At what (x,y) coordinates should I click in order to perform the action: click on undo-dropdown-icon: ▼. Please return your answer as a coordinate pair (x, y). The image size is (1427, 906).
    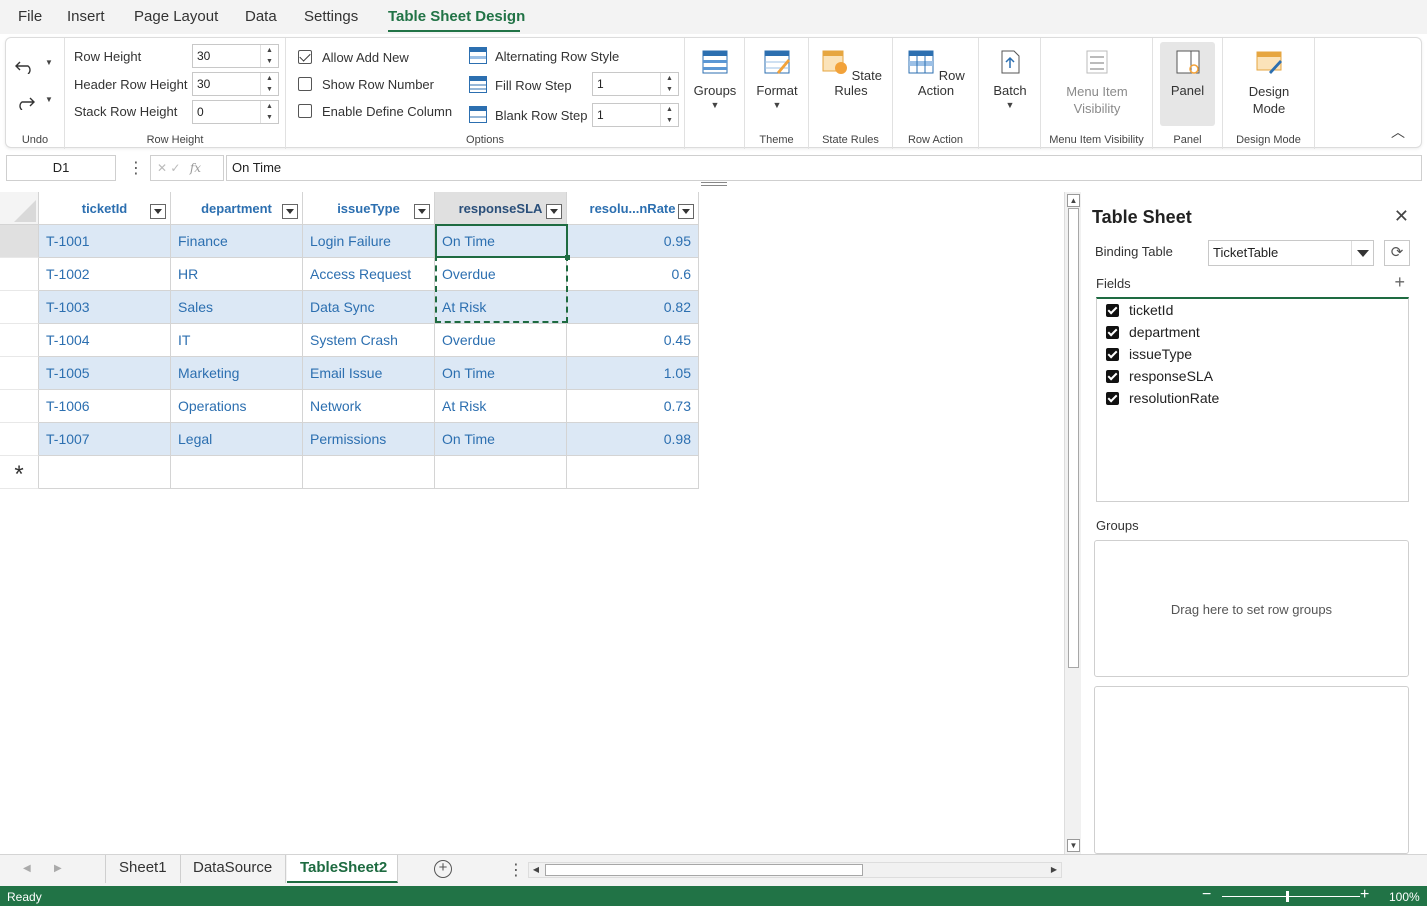
    Looking at the image, I should click on (49, 62).